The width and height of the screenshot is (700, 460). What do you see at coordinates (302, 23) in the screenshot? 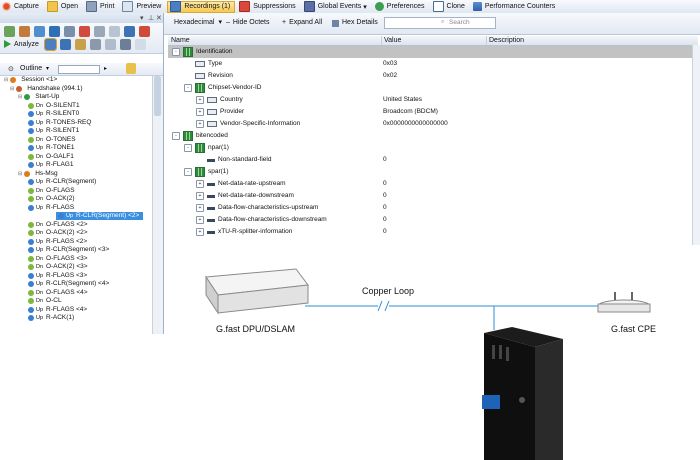
I see `expand-all-button: + Expand All` at bounding box center [302, 23].